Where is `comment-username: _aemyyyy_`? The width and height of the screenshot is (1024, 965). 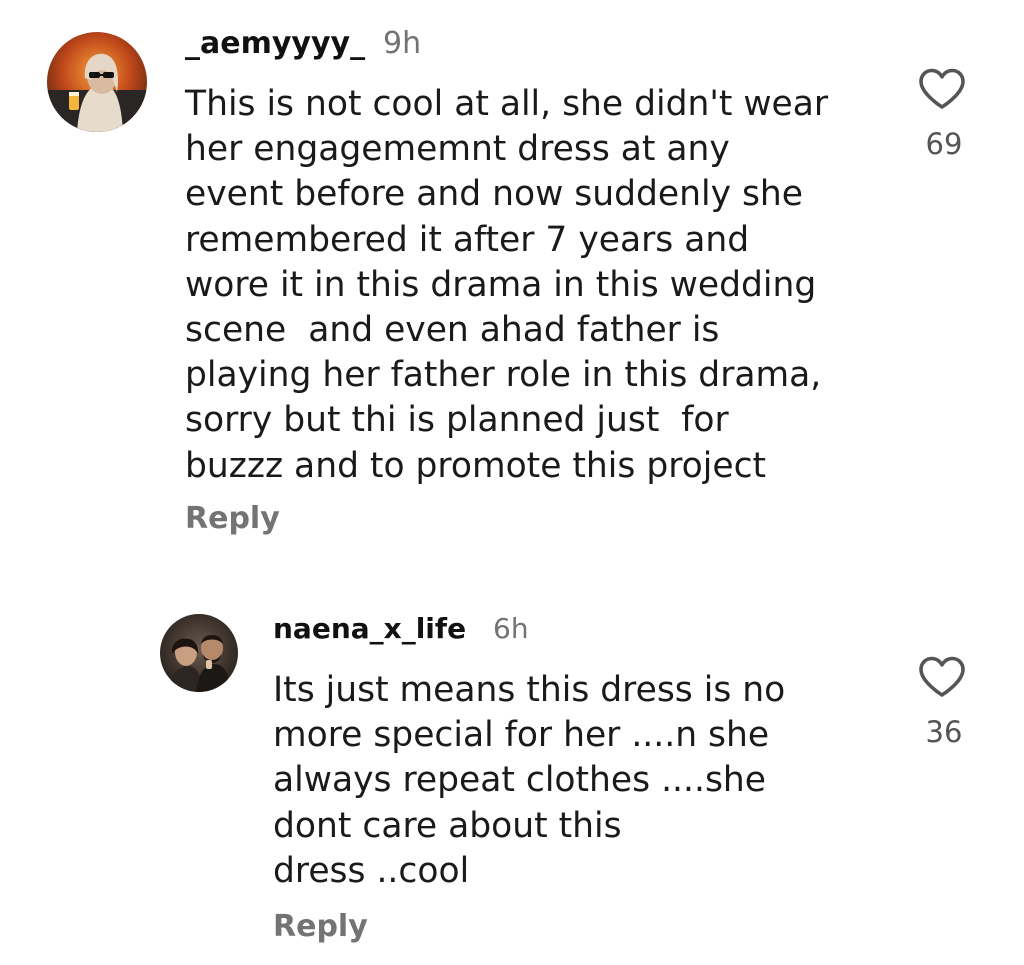 comment-username: _aemyyyy_ is located at coordinates (275, 44).